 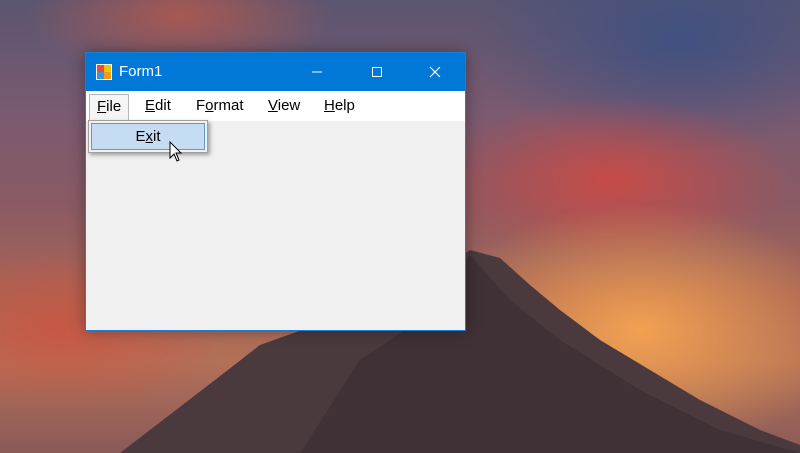 I want to click on menu-format-mnemonic: o, so click(x=209, y=105).